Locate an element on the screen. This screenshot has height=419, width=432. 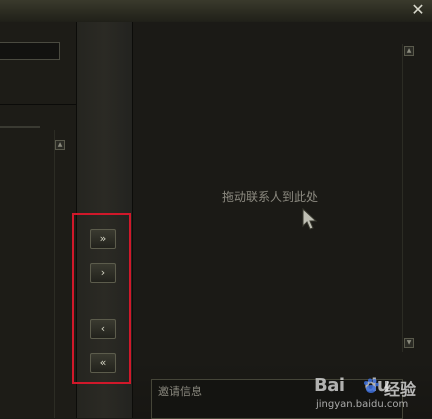
title-bar: ✕ is located at coordinates (216, 11).